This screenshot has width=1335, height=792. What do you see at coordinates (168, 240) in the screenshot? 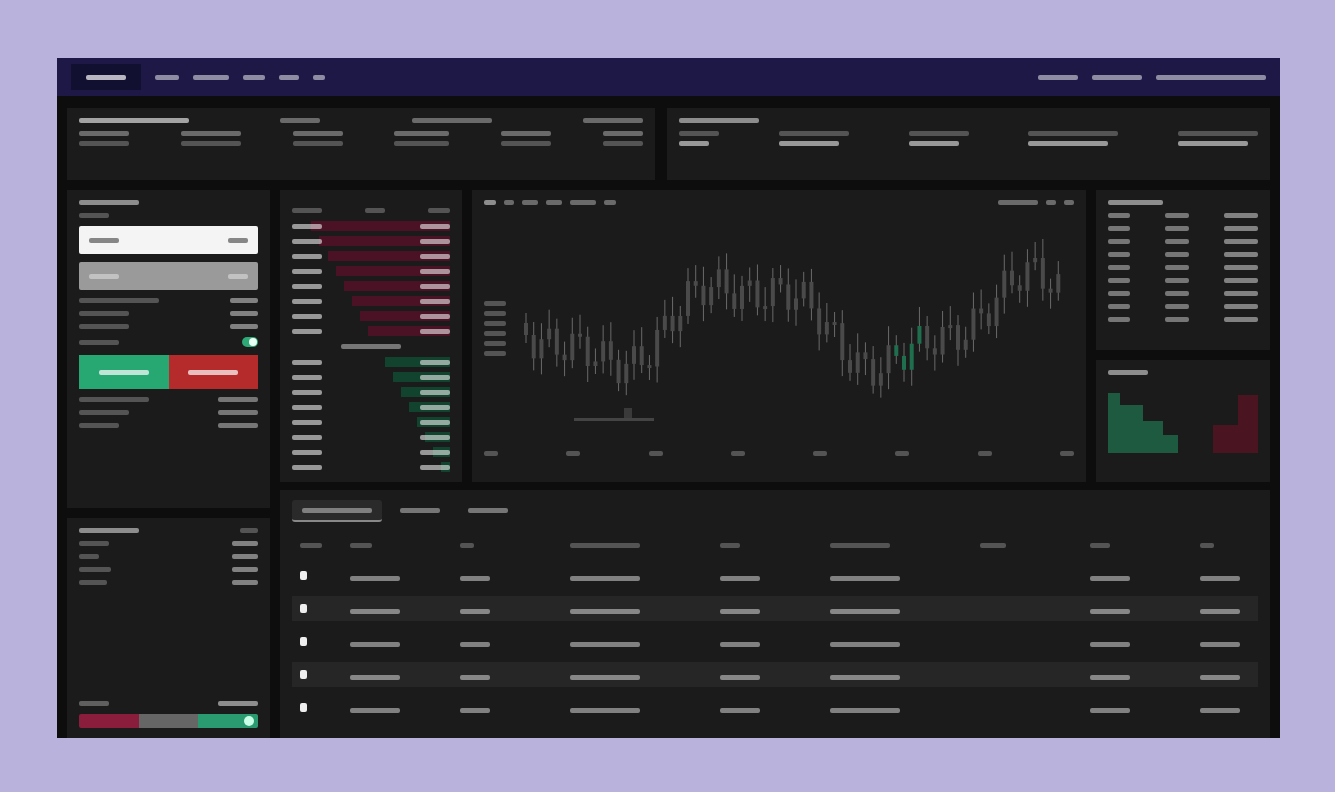
I see `order-type-option` at bounding box center [168, 240].